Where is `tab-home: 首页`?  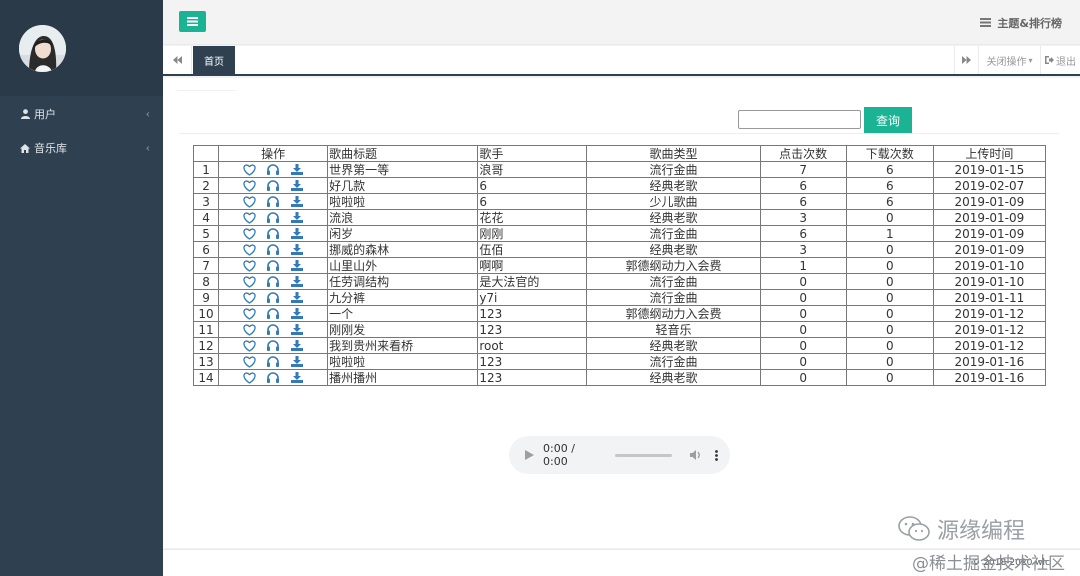 tab-home: 首页 is located at coordinates (214, 60).